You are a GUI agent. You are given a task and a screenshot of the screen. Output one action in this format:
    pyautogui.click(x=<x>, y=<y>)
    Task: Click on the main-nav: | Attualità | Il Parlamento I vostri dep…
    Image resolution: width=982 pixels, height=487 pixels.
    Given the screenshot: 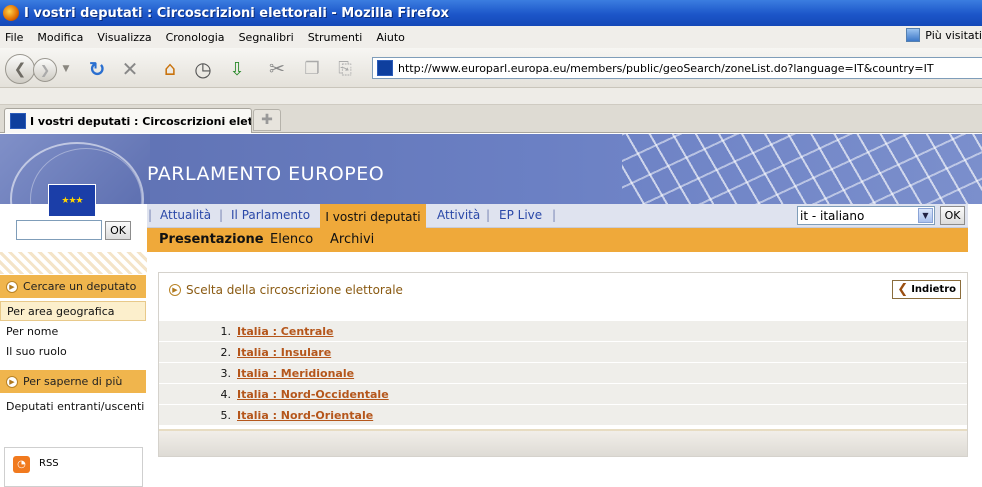 What is the action you would take?
    pyautogui.click(x=557, y=216)
    